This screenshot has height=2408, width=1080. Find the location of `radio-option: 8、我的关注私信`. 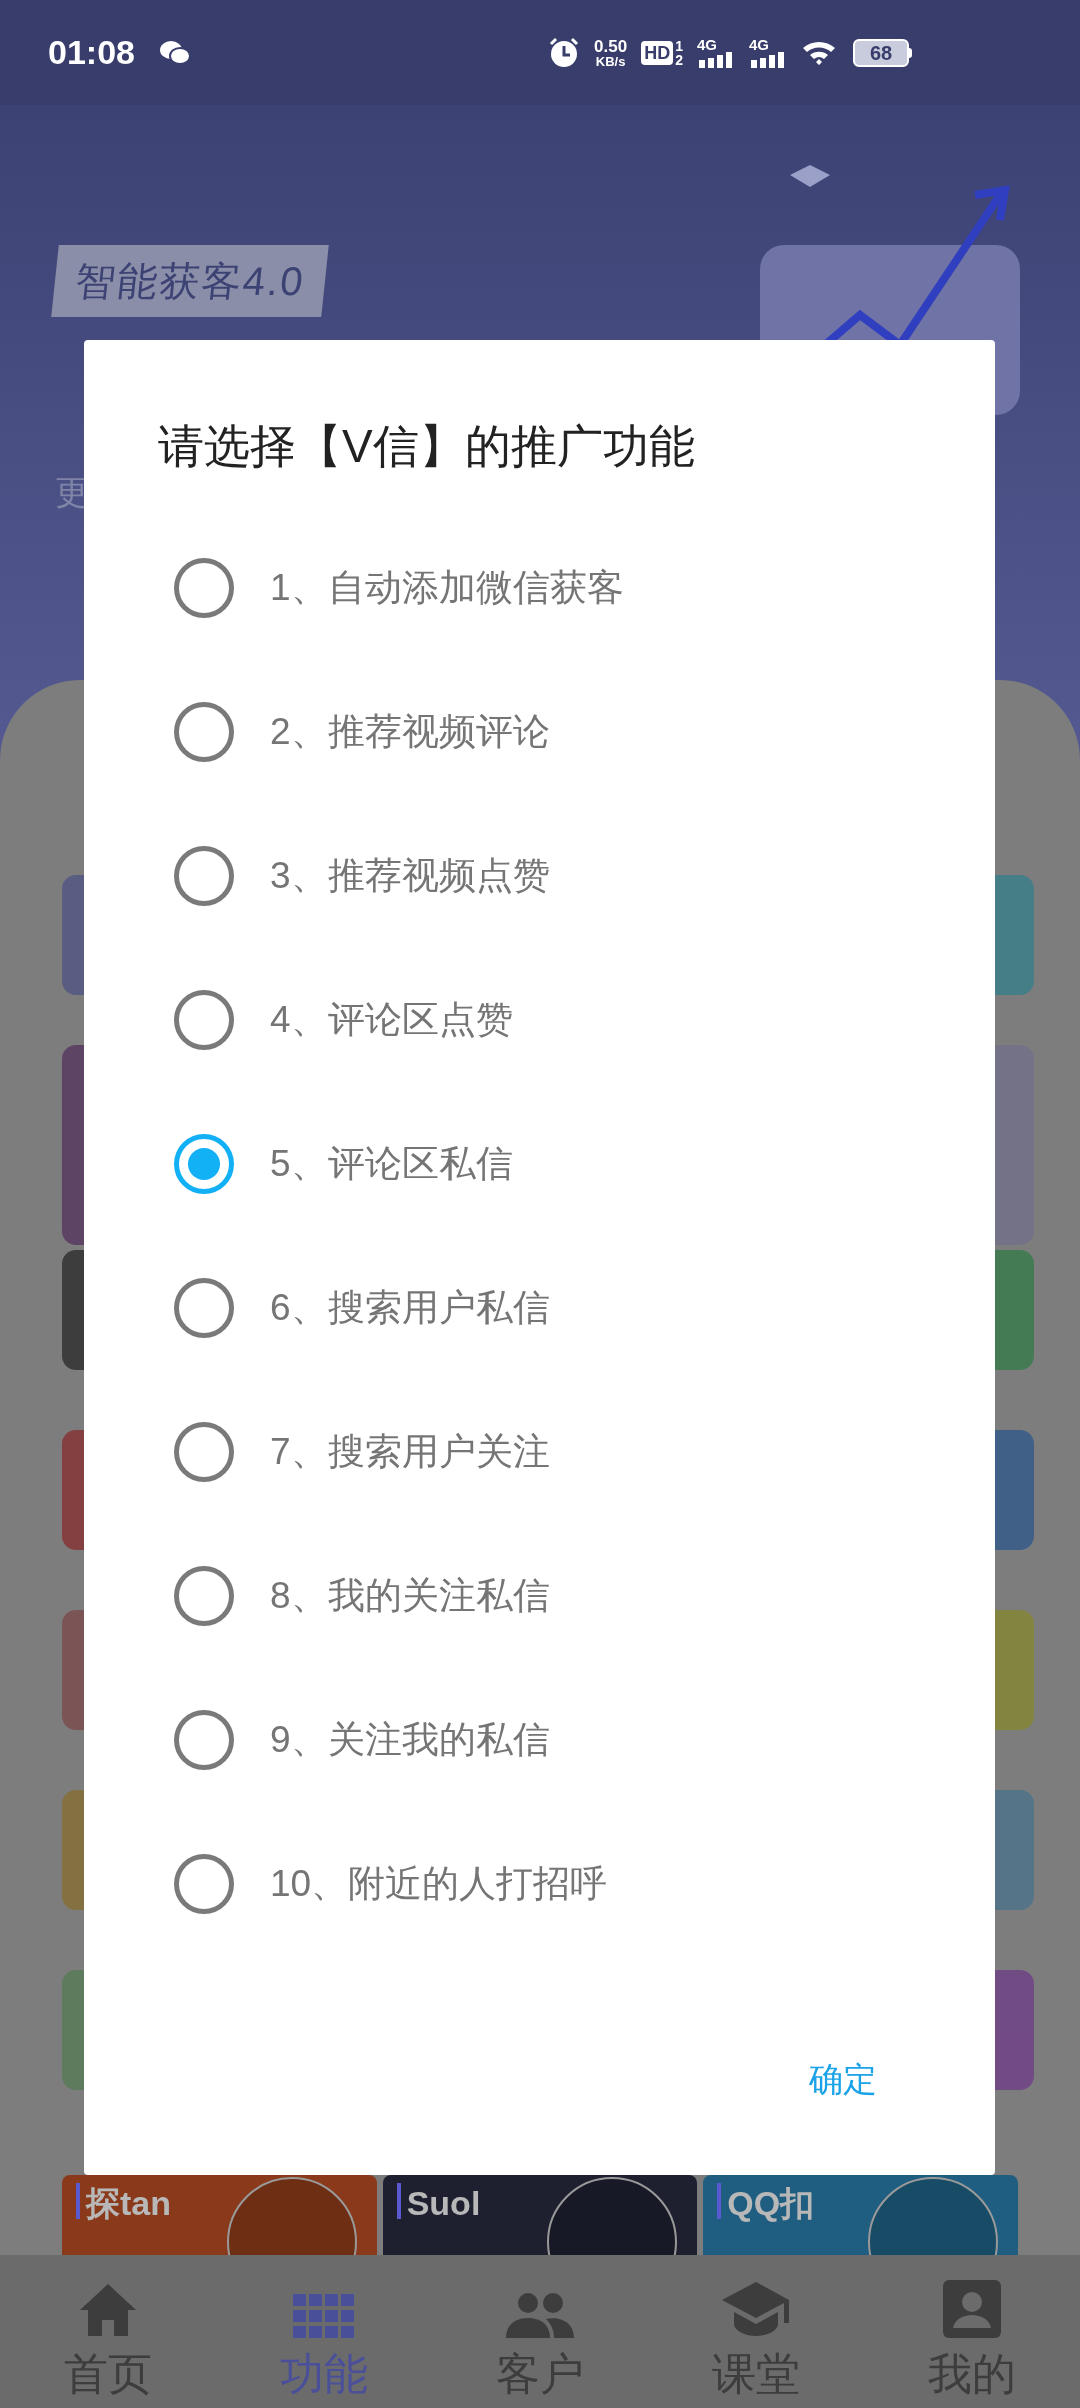

radio-option: 8、我的关注私信 is located at coordinates (539, 1596).